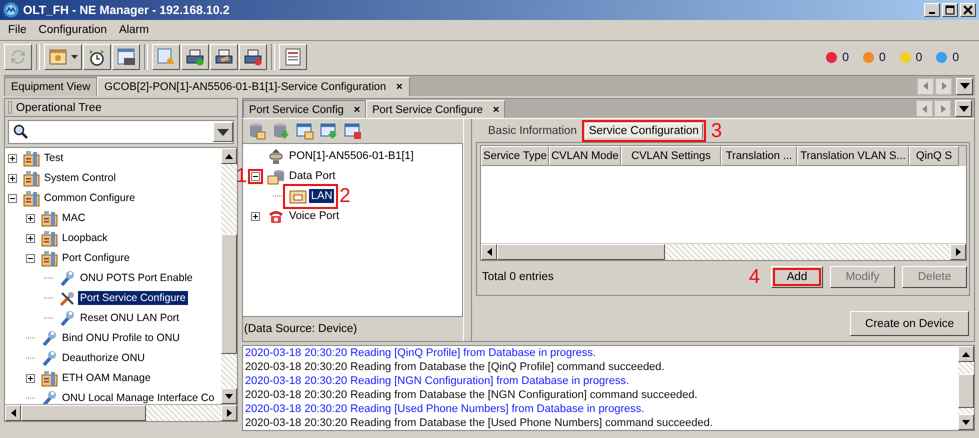 This screenshot has height=438, width=979. What do you see at coordinates (276, 176) in the screenshot?
I see `database-icon` at bounding box center [276, 176].